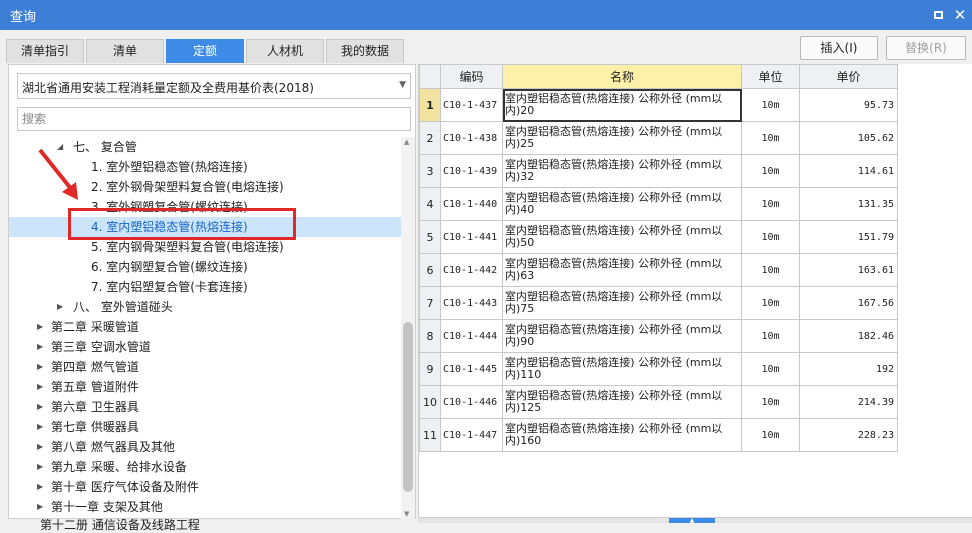 This screenshot has width=972, height=533. Describe the element at coordinates (471, 105) in the screenshot. I see `code-cell: C10-1-437` at that location.